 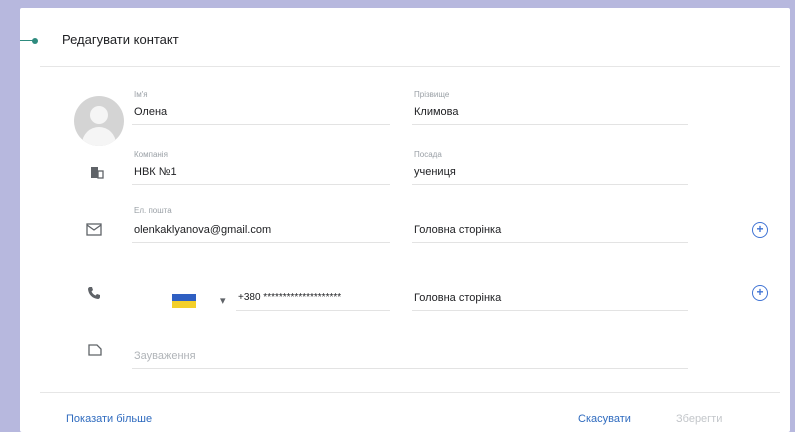 I want to click on footer-divider, so click(x=410, y=392).